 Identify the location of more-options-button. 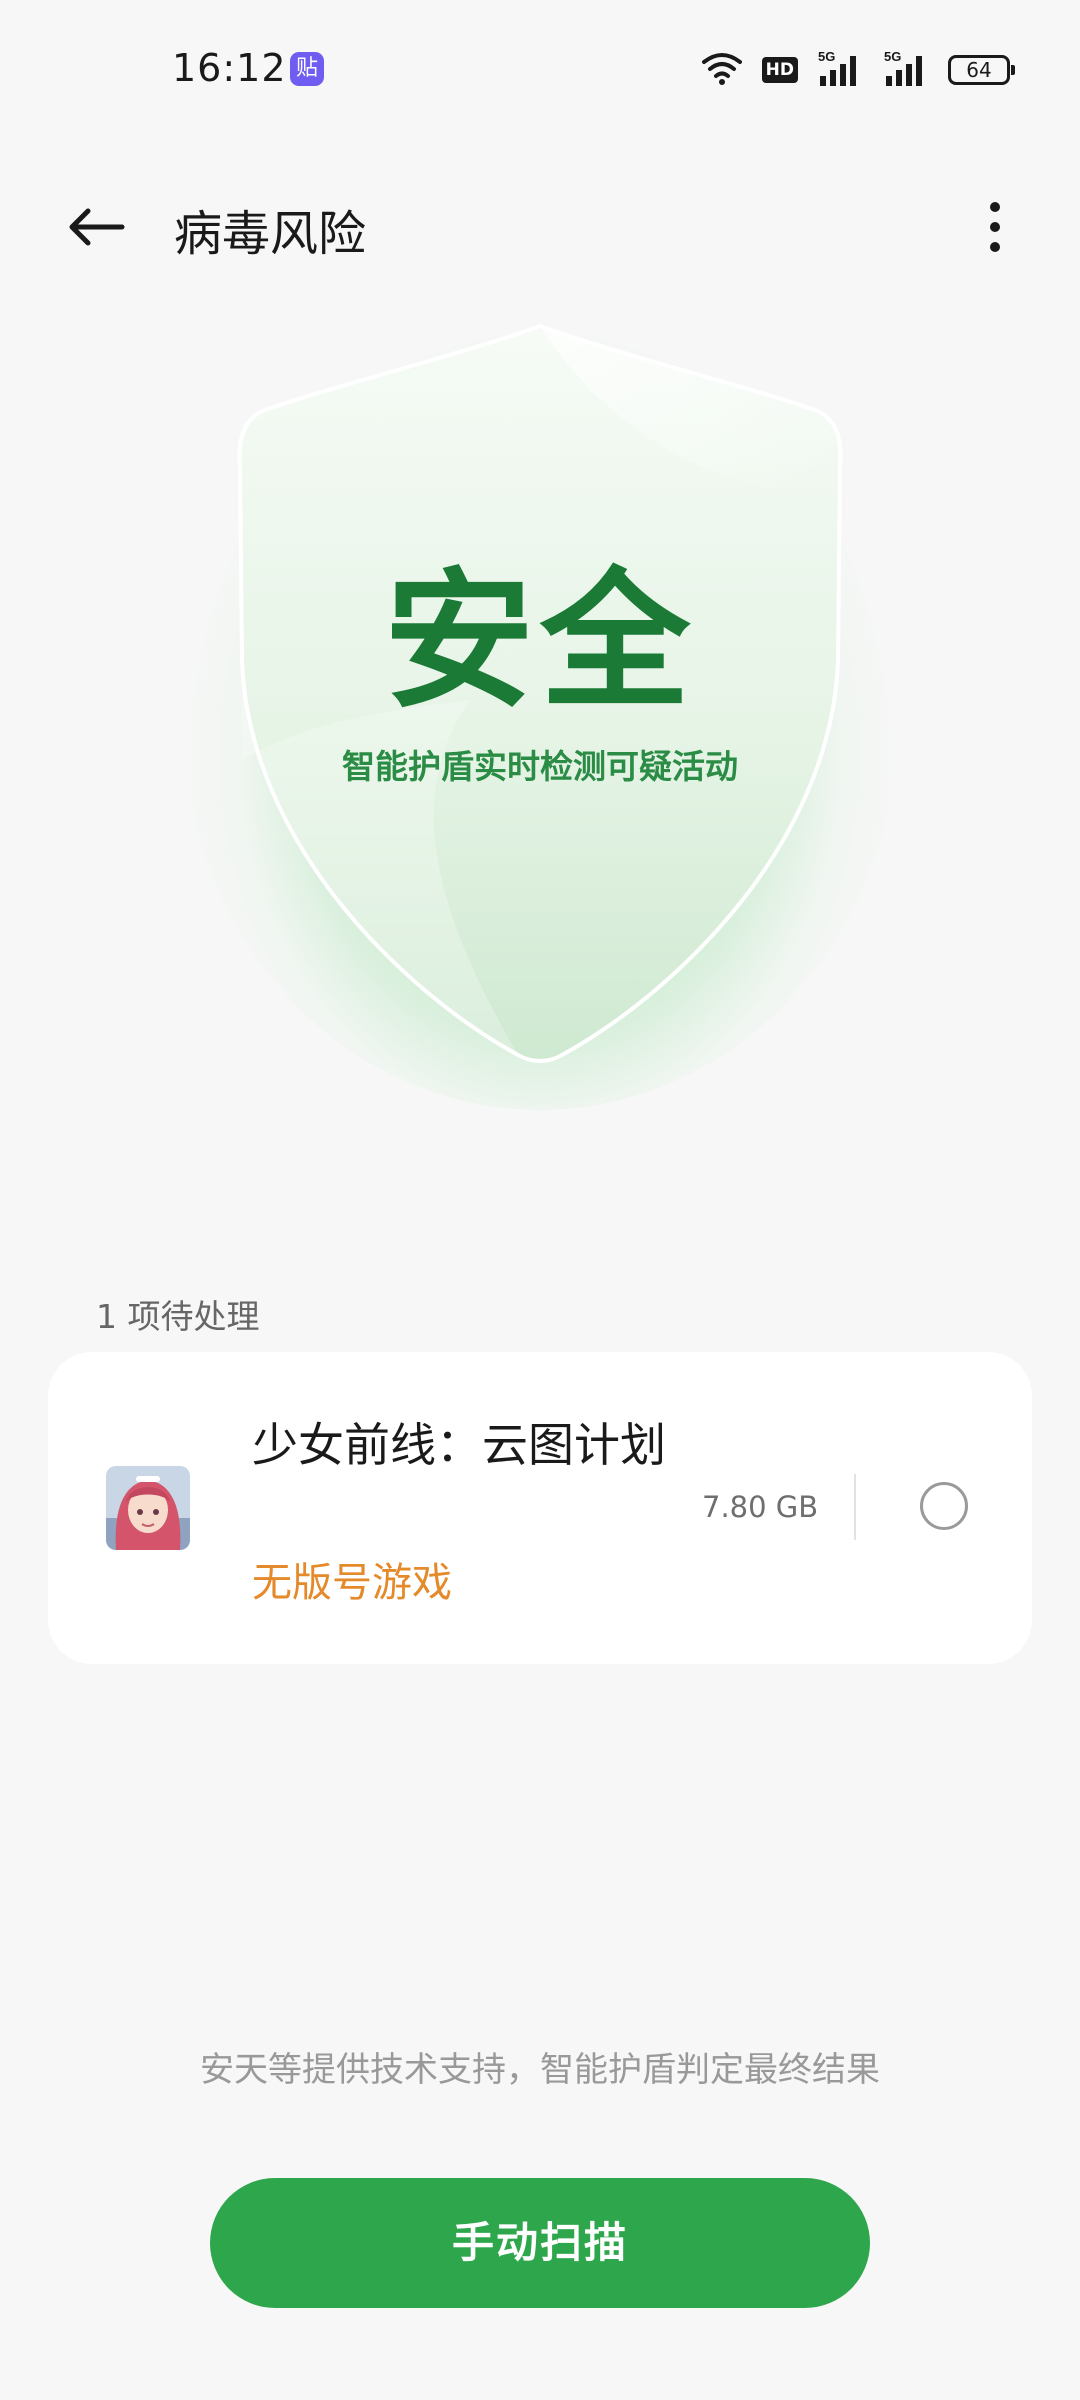
(995, 227).